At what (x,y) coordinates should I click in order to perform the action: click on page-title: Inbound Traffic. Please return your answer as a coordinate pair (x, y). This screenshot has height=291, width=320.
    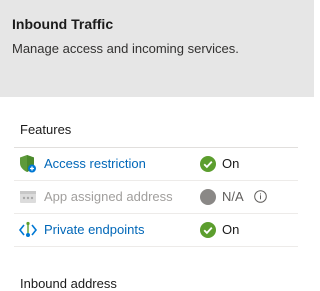
    Looking at the image, I should click on (63, 24).